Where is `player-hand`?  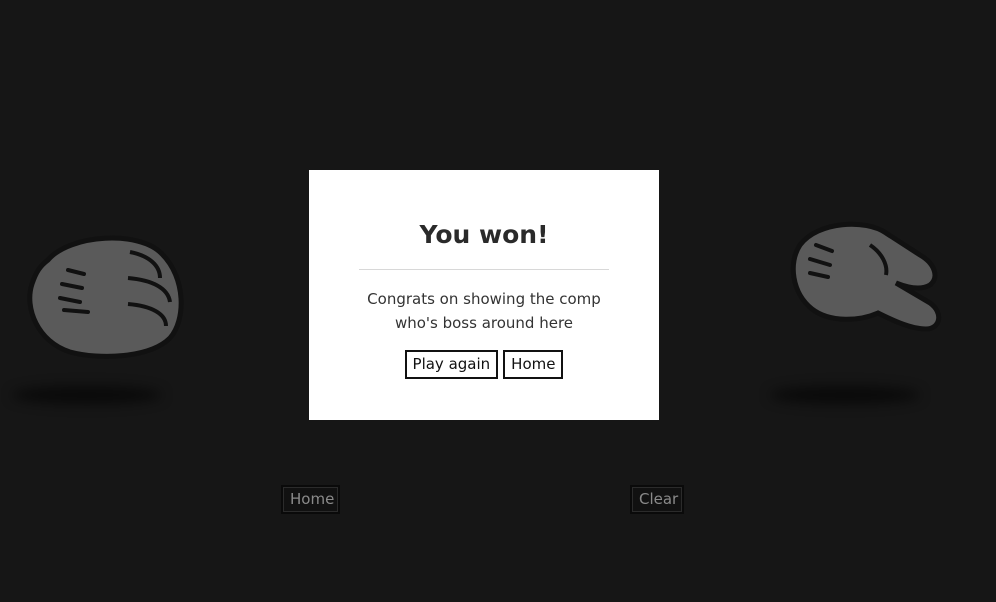
player-hand is located at coordinates (105, 307).